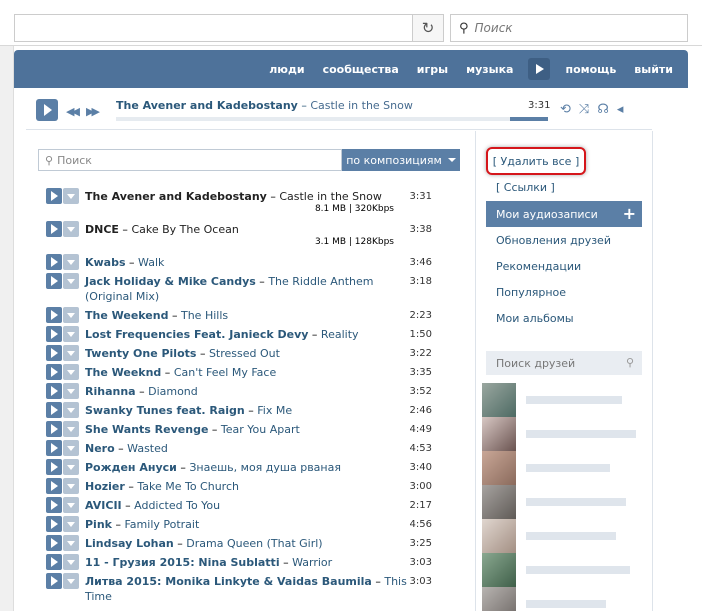  What do you see at coordinates (131, 467) in the screenshot?
I see `track-artist: Рожден Ануси` at bounding box center [131, 467].